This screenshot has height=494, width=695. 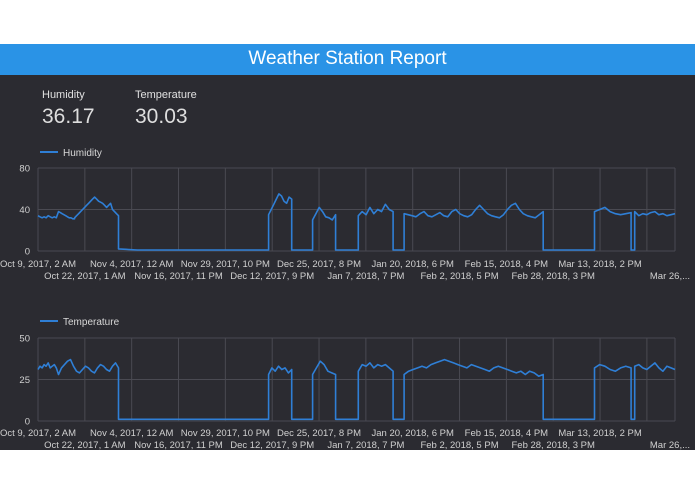 I want to click on humidity-x-tick-label: Feb 15, 2018, 4 PM, so click(x=507, y=264).